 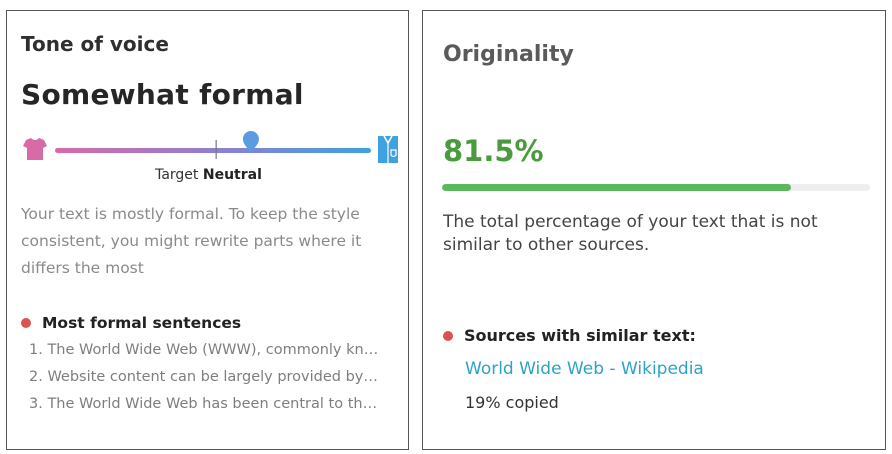 I want to click on tone-title: Tone of voice, so click(x=95, y=44).